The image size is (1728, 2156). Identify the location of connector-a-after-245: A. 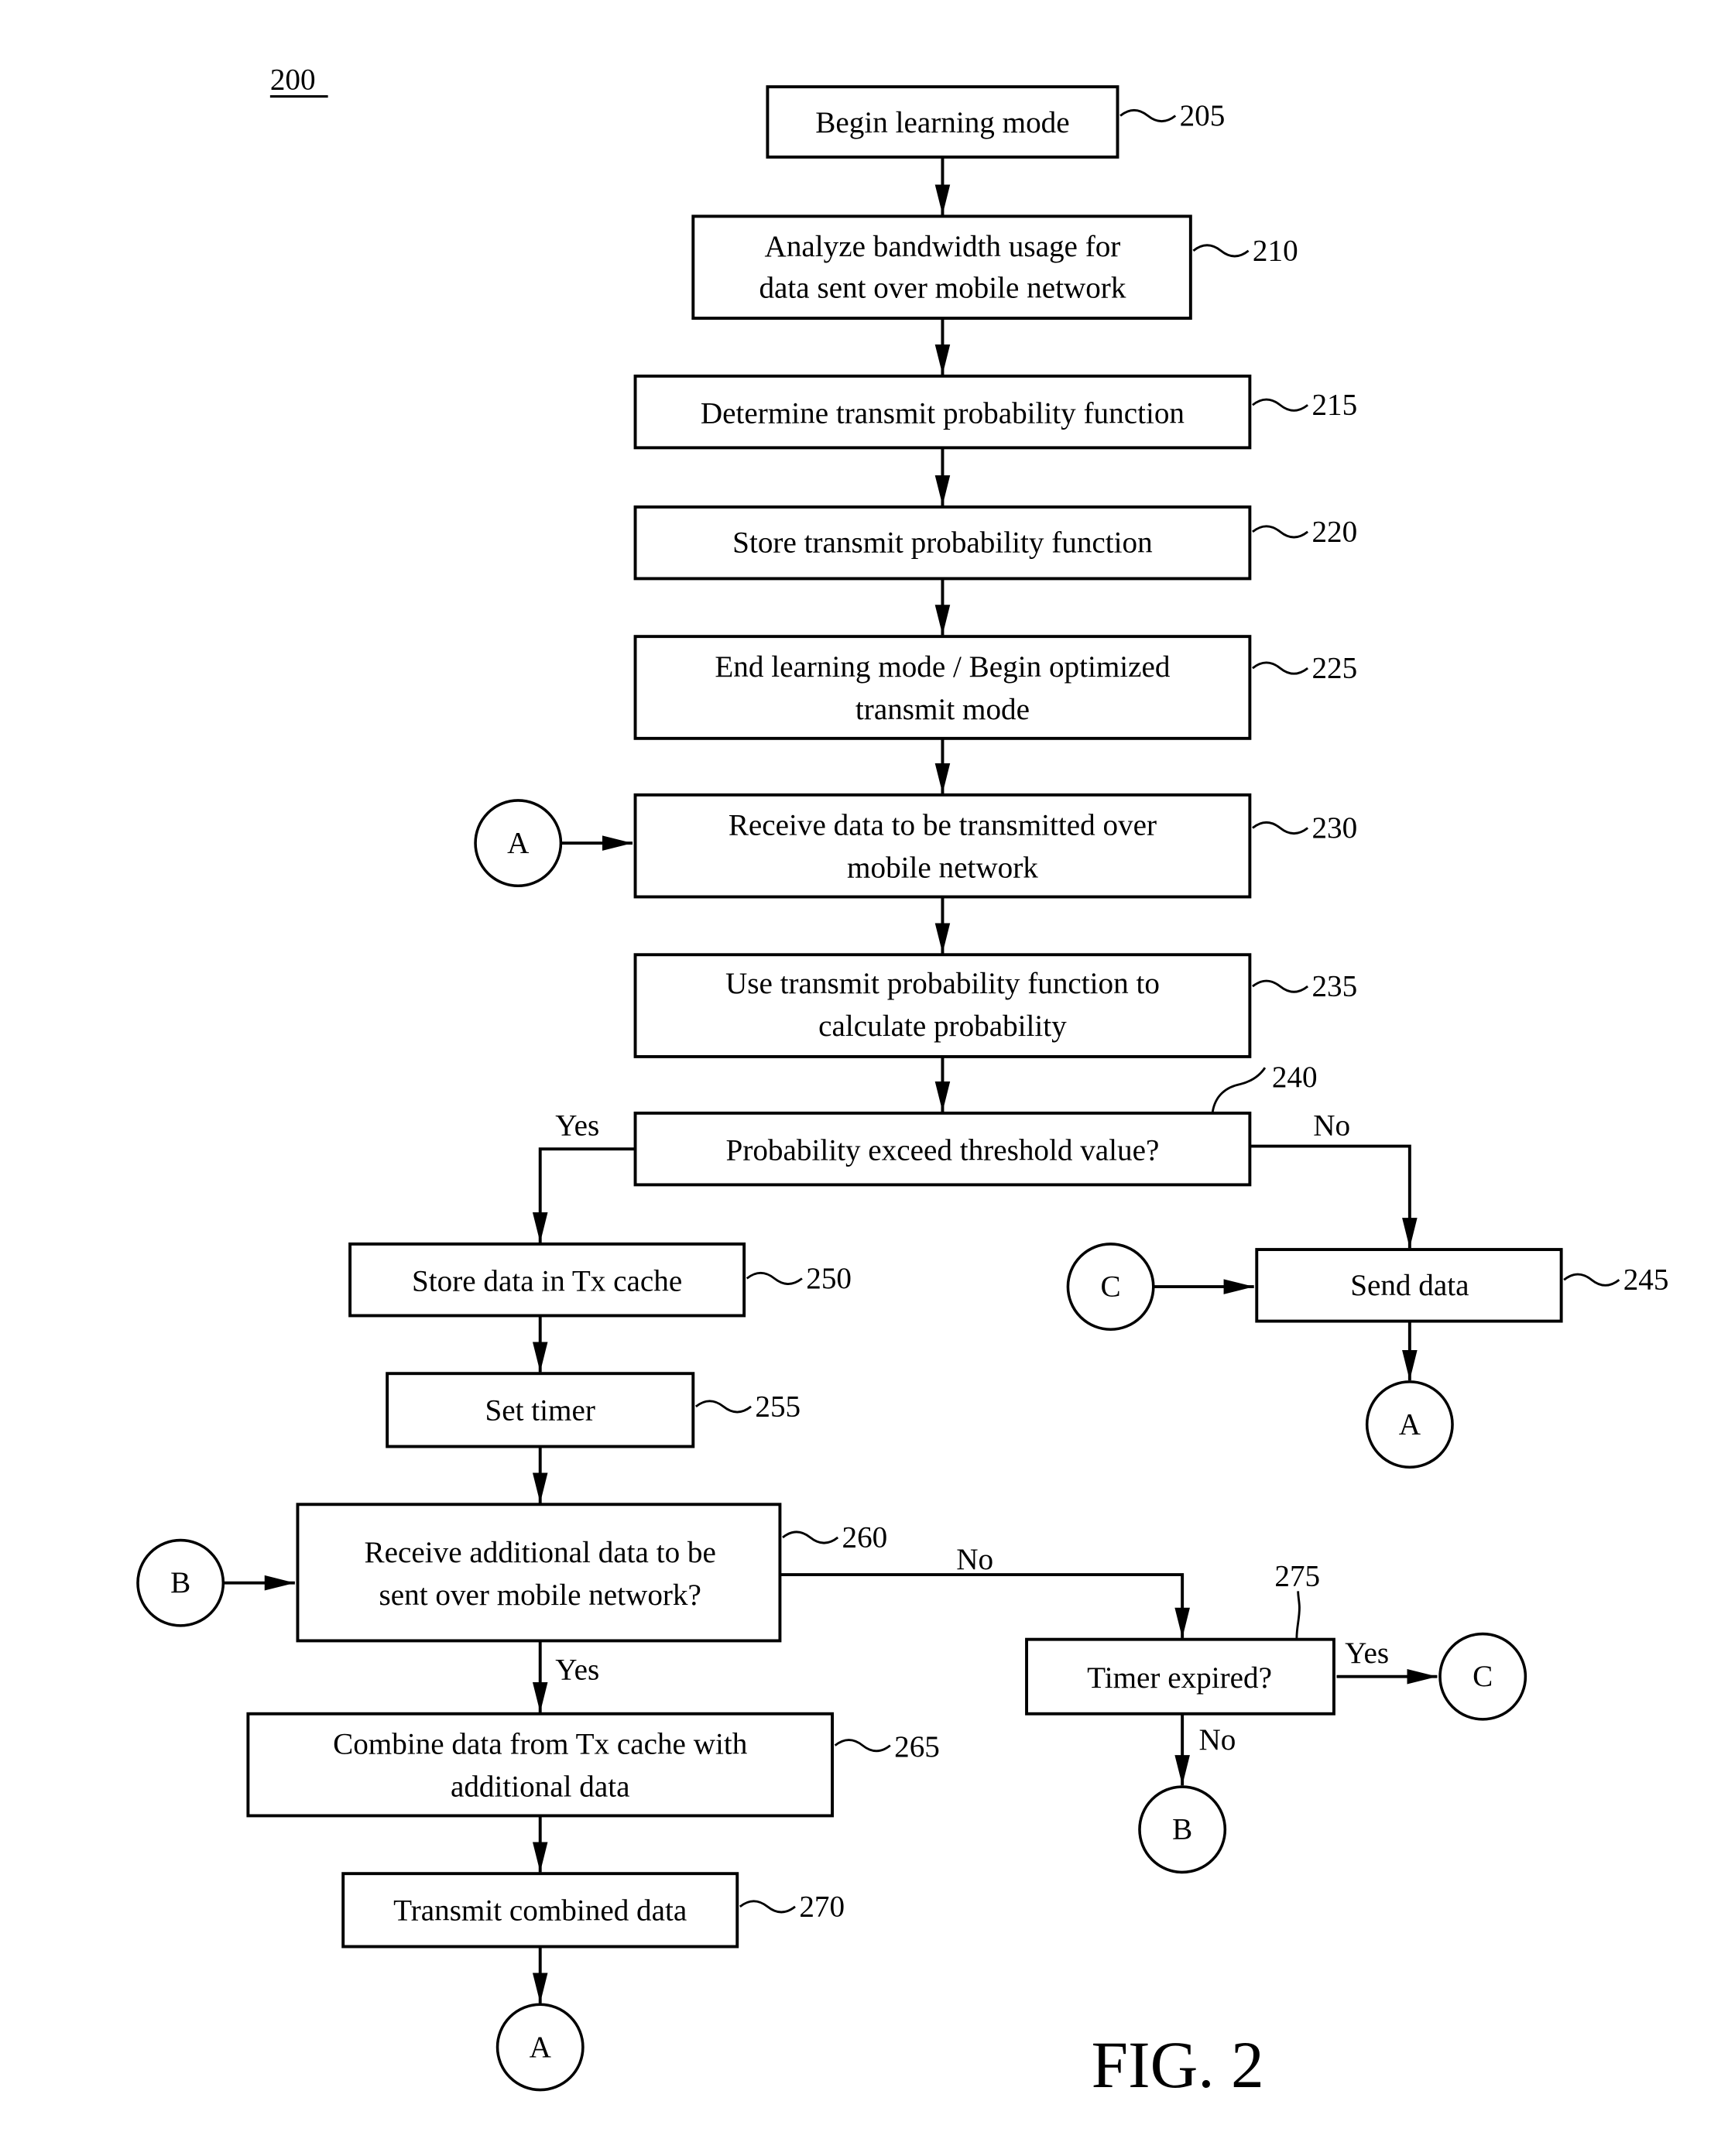
(1409, 1424).